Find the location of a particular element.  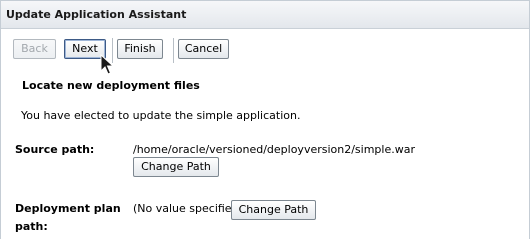

title-bar: Update Application Assistant is located at coordinates (265, 15).